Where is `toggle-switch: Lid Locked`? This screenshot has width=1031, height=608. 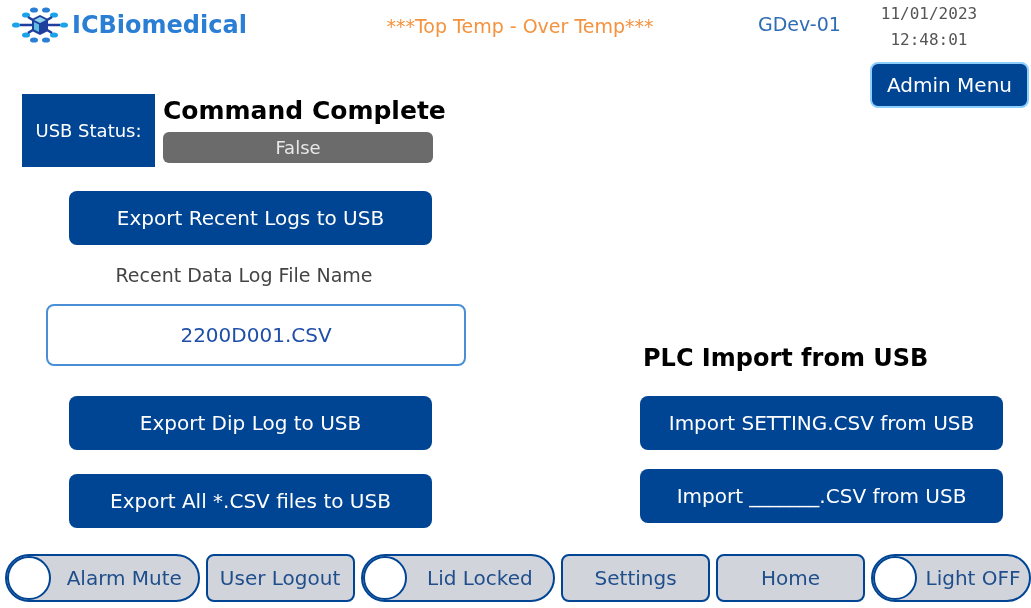 toggle-switch: Lid Locked is located at coordinates (458, 578).